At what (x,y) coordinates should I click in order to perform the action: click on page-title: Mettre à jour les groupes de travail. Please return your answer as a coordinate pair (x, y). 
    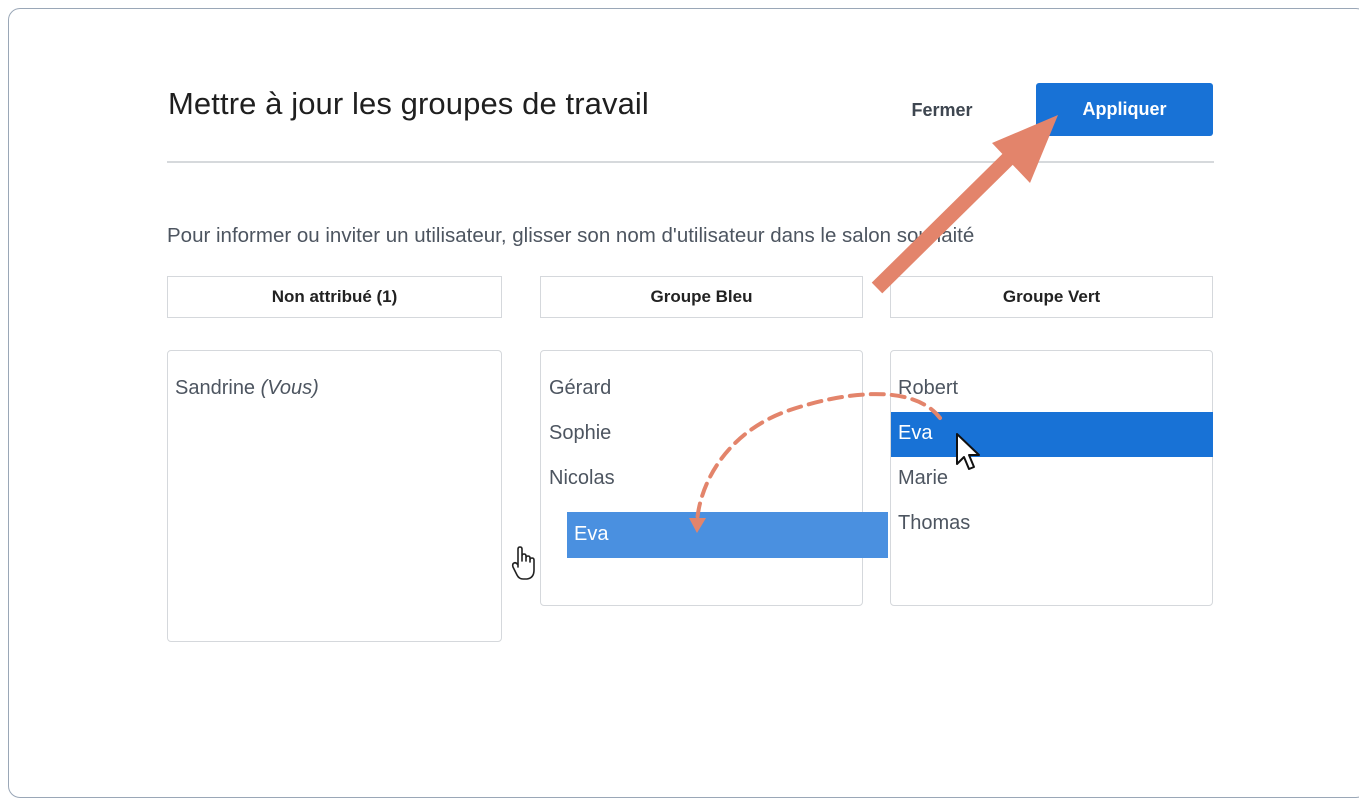
    Looking at the image, I should click on (408, 103).